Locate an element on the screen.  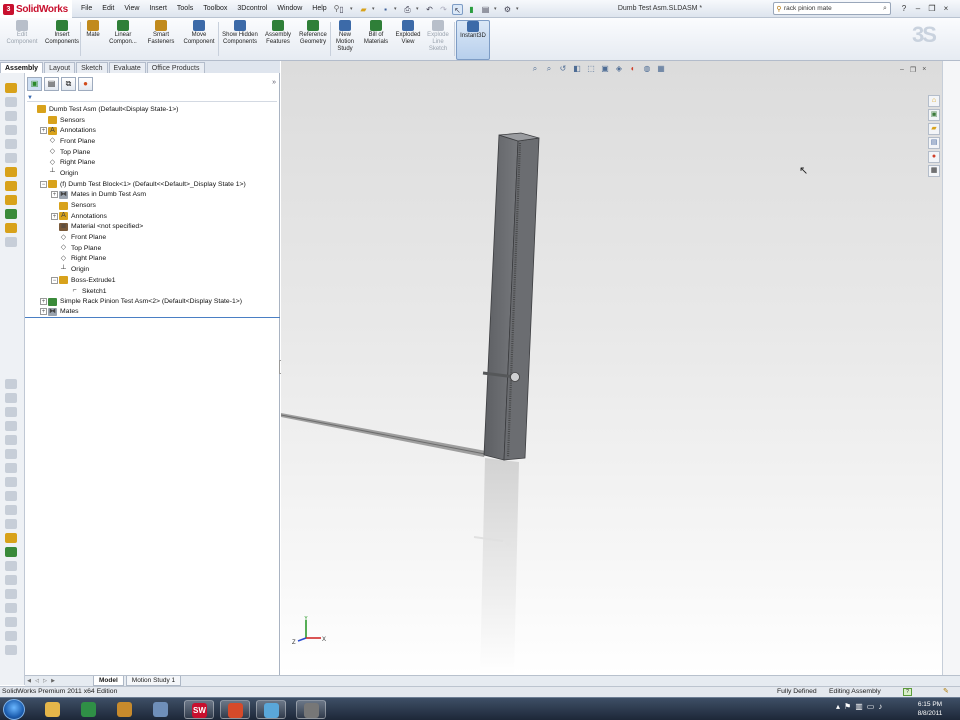
redo-icon: ↷ is located at coordinates (443, 9).